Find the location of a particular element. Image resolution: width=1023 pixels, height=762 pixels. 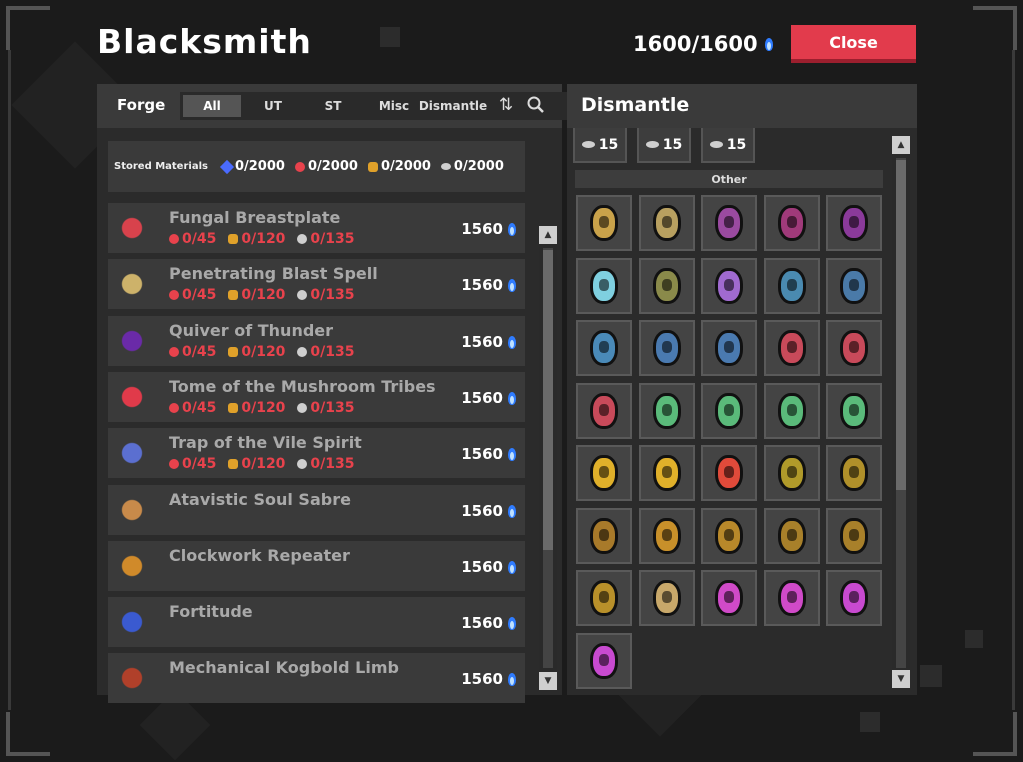

requirement-value: 0/135 is located at coordinates (332, 352).